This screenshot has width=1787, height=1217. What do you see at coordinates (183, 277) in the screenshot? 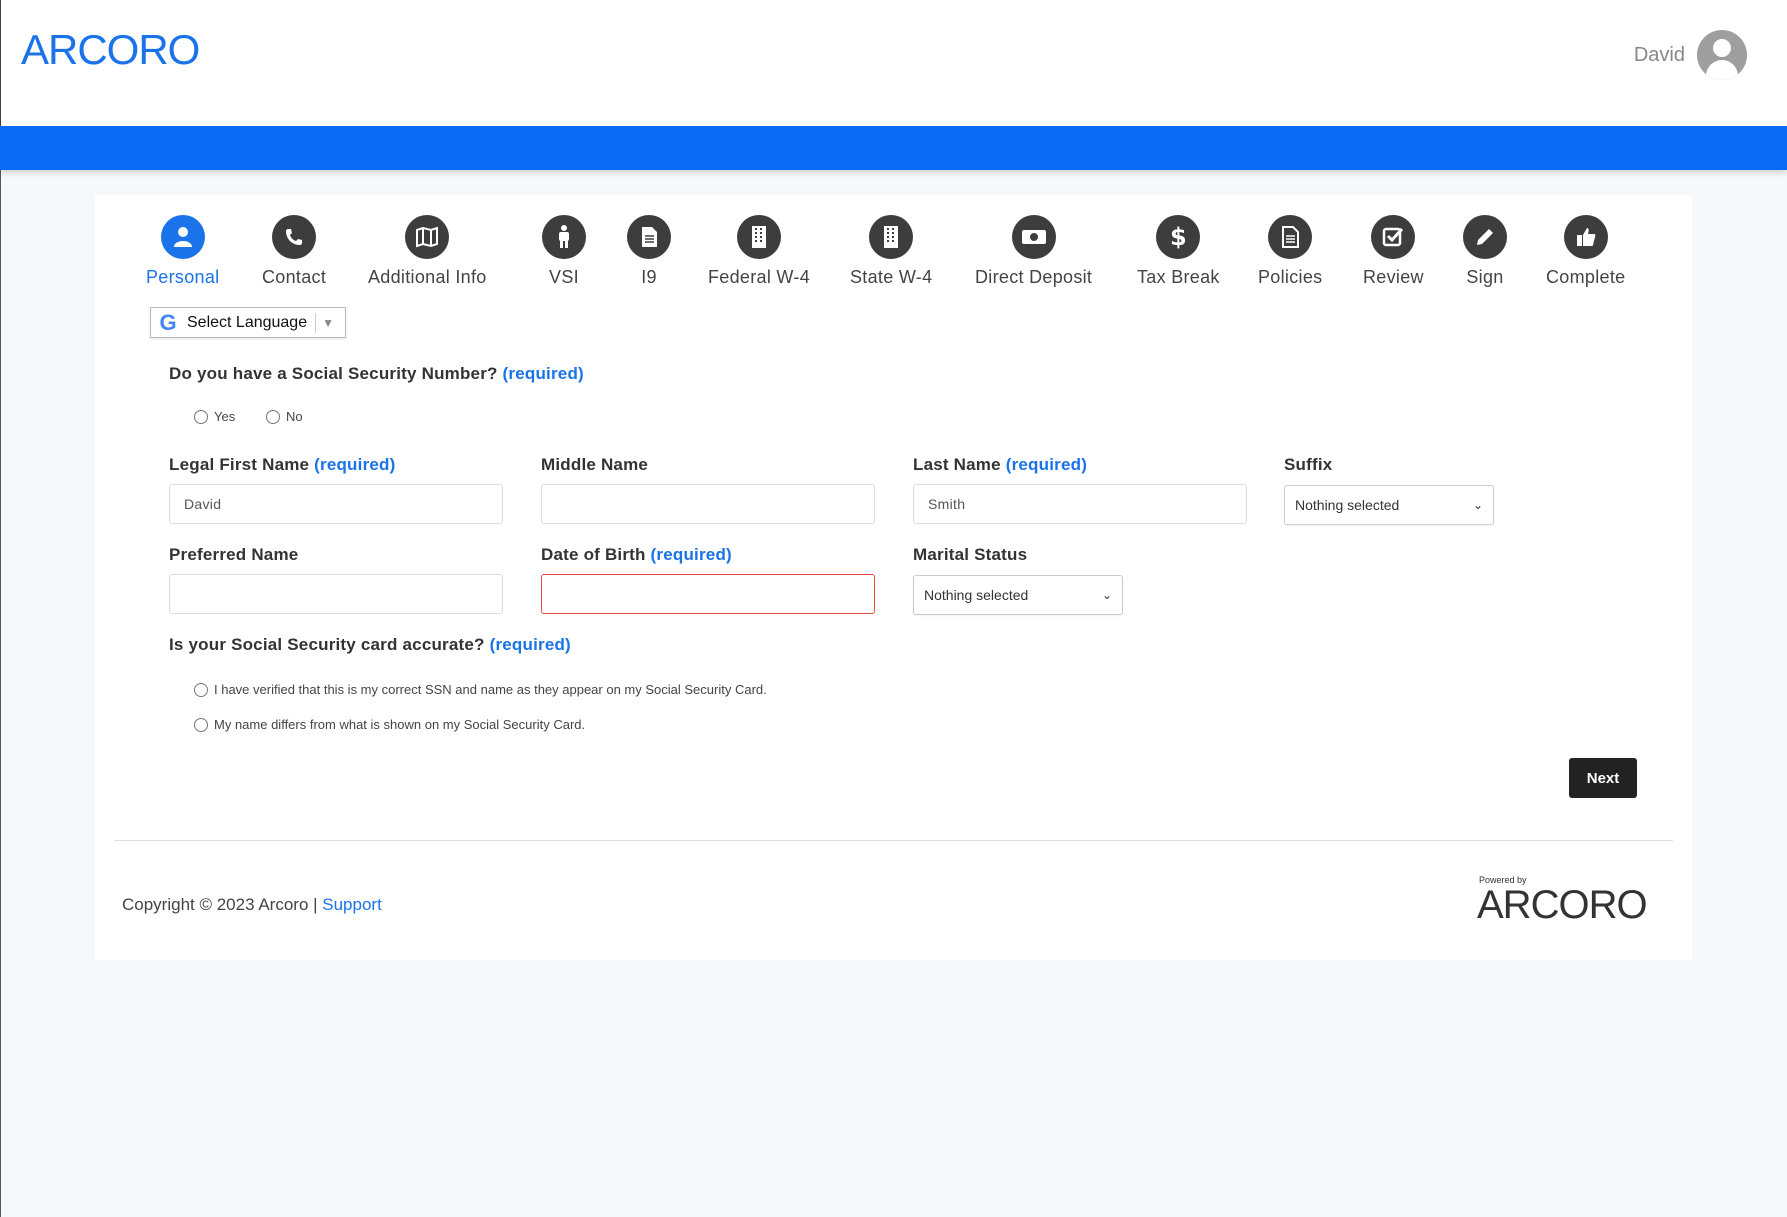
I see `step-label: Personal` at bounding box center [183, 277].